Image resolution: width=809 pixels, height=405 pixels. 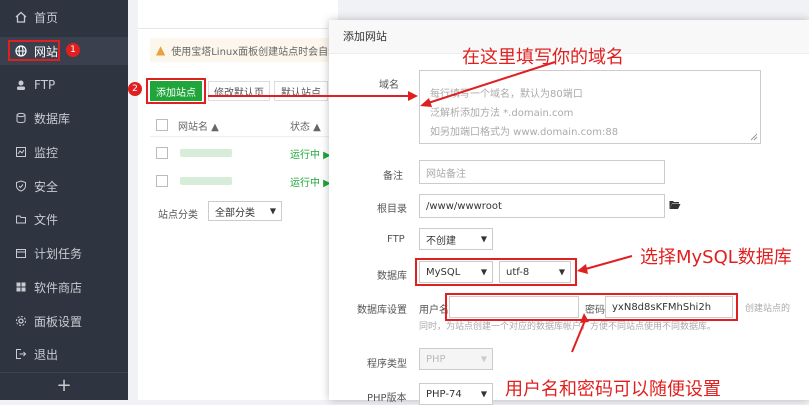 I want to click on annotation-mysql: 选择MySQL数据库, so click(x=716, y=257).